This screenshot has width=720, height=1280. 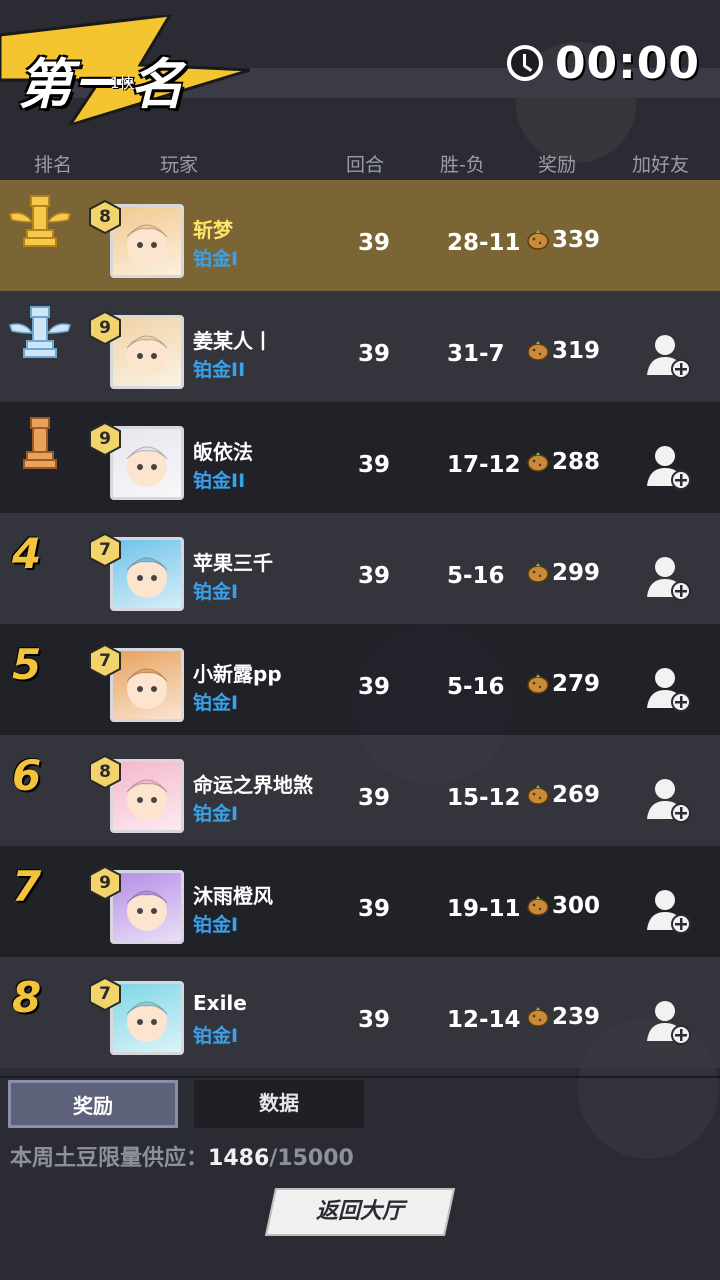 I want to click on clock-icon, so click(x=524, y=63).